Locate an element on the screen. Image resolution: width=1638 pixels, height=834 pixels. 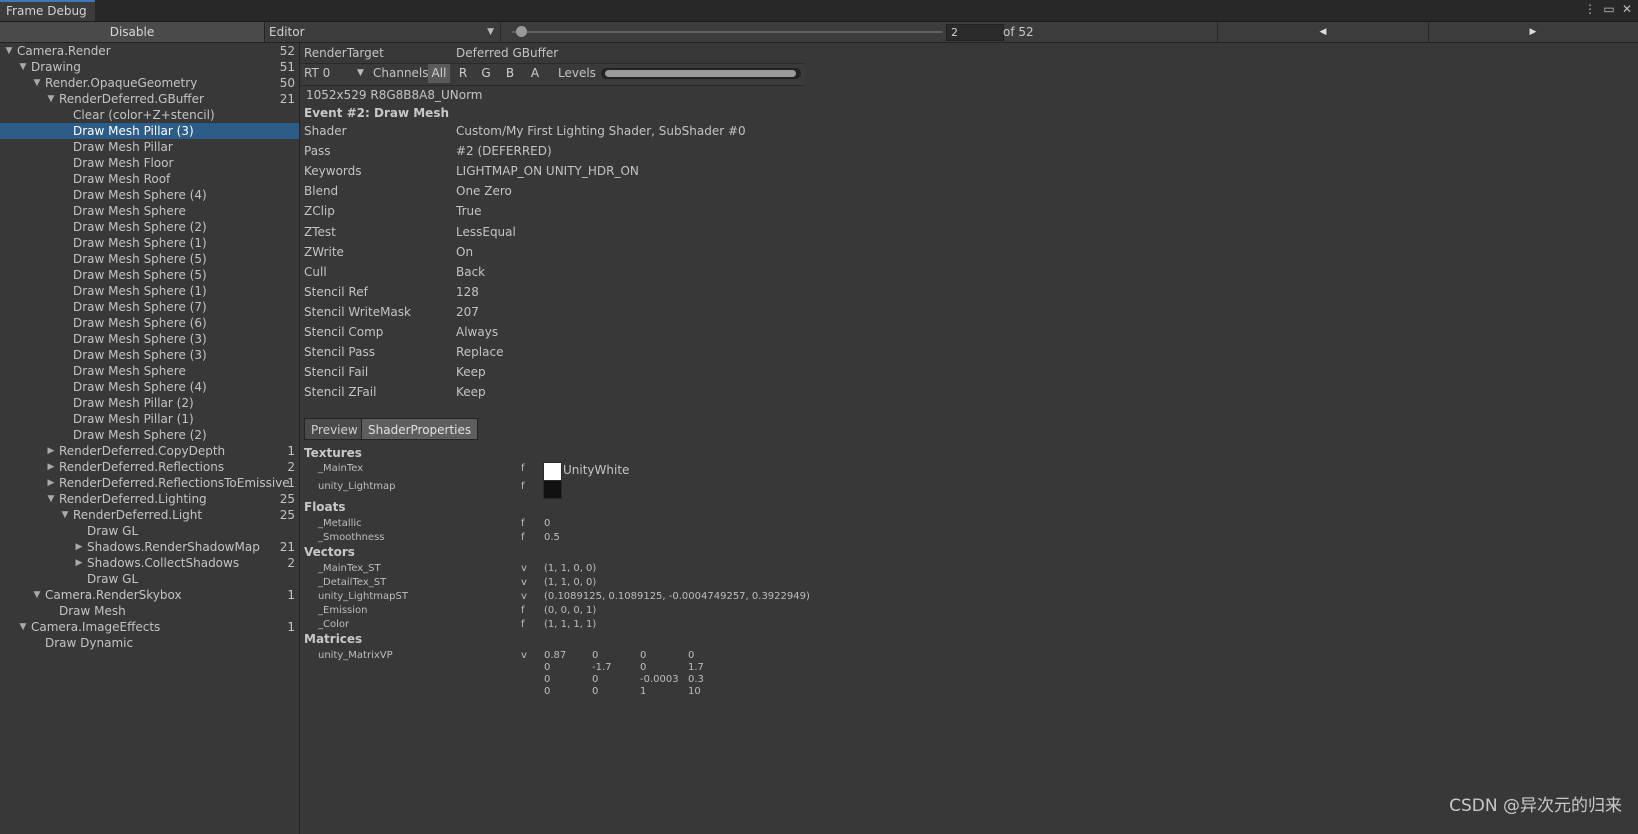
tree-item: ▶ RenderDeferred.CopyDepth 1 is located at coordinates (149, 451).